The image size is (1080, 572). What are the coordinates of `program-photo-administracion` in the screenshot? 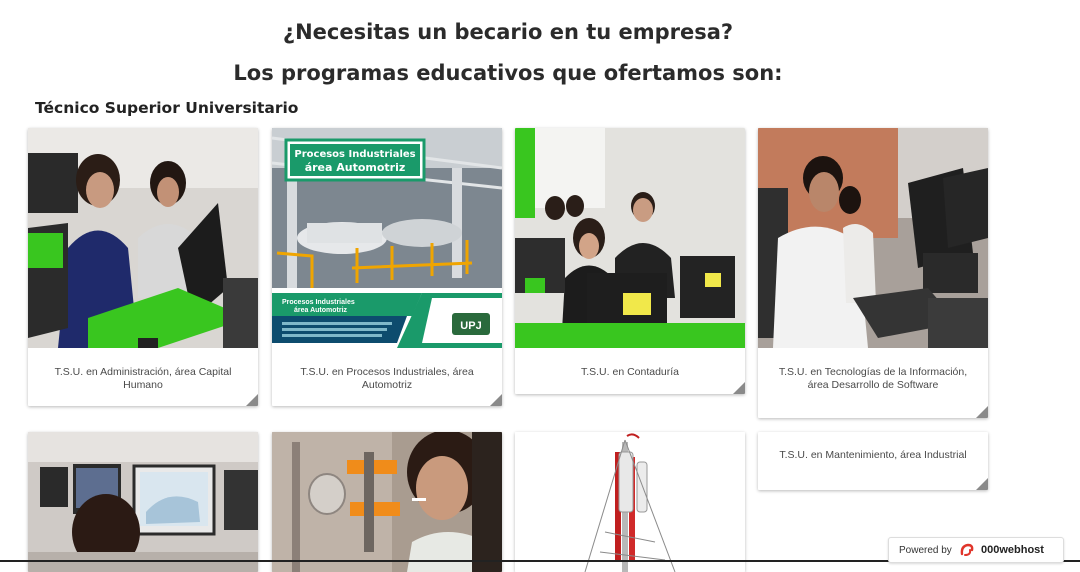 It's located at (143, 238).